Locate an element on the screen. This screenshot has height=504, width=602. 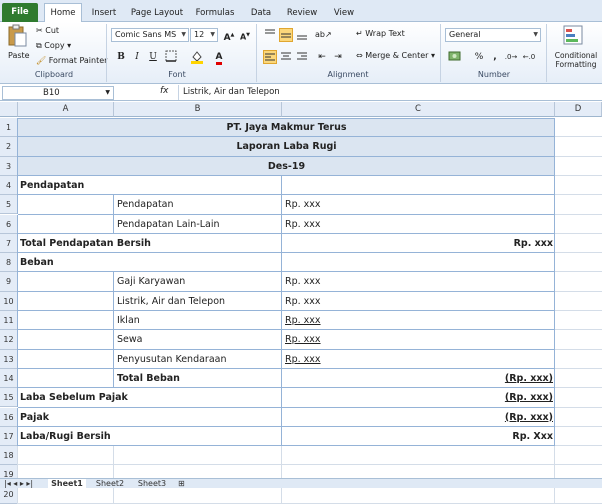
paste-button is located at coordinates (17, 36).